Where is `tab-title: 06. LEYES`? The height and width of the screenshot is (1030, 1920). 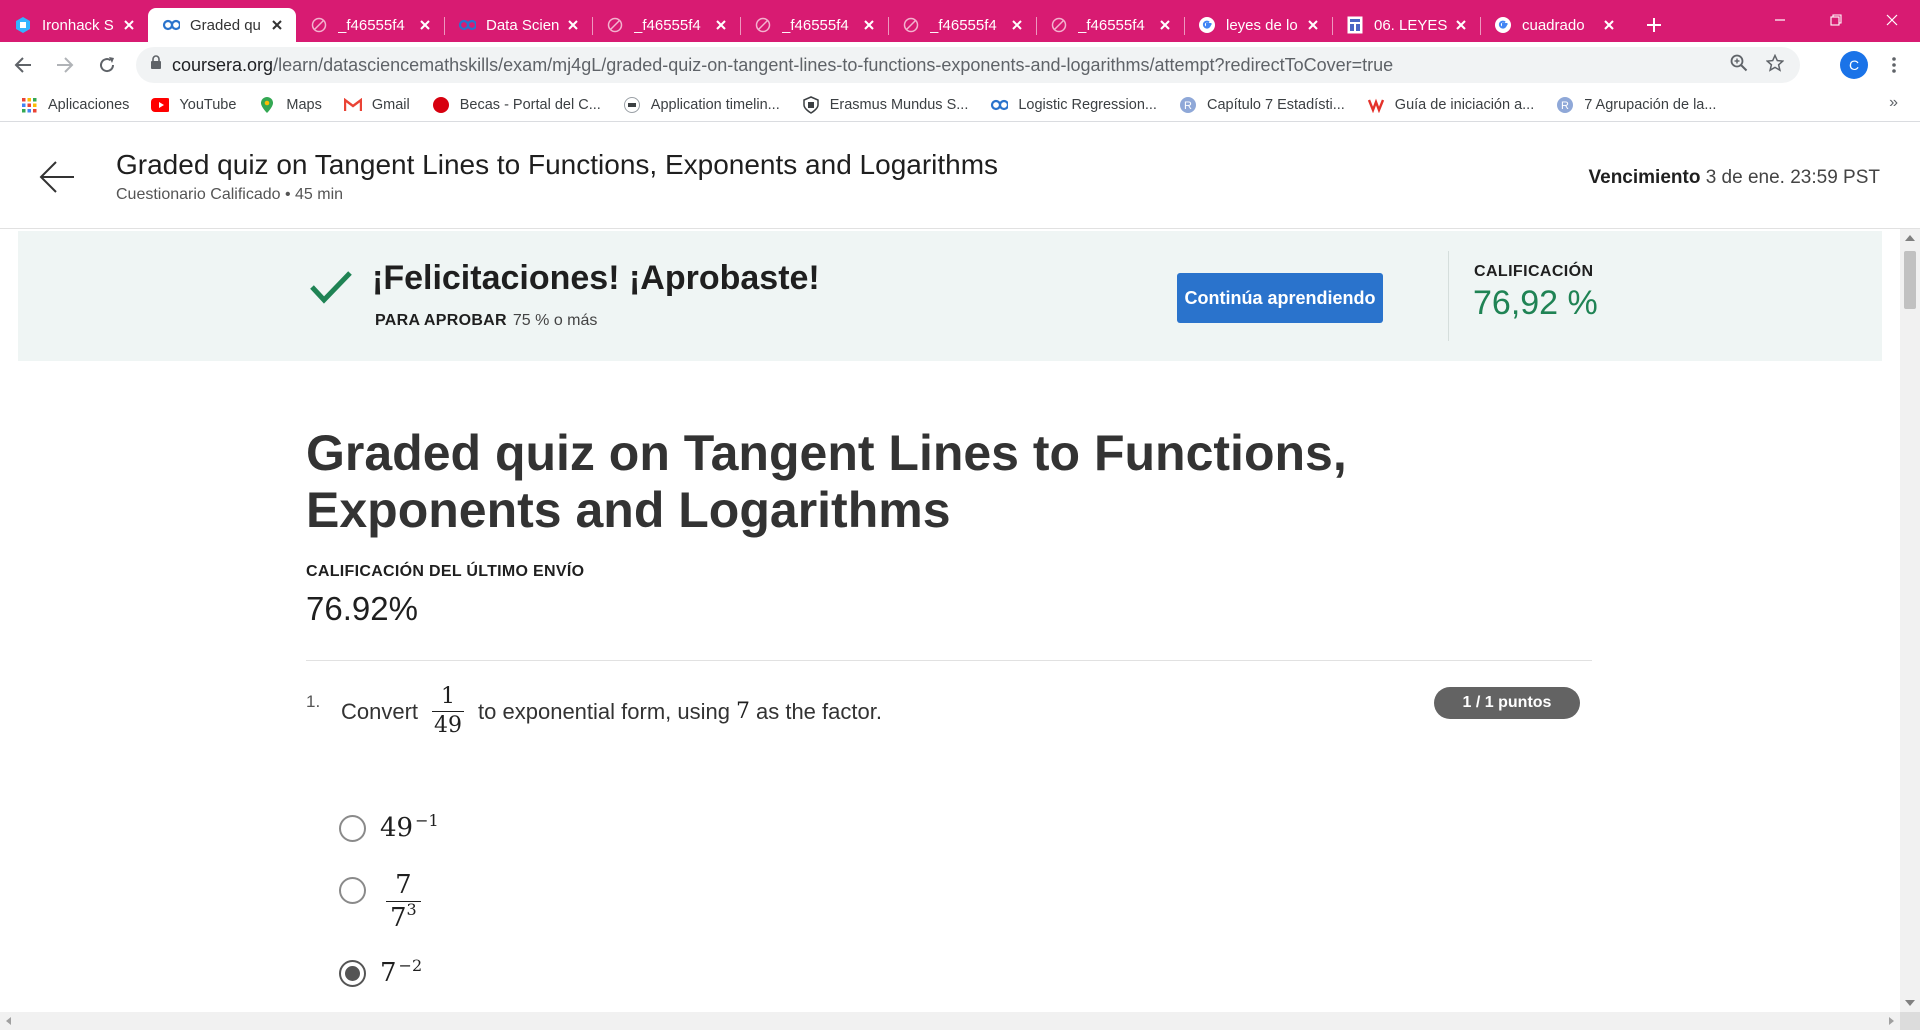 tab-title: 06. LEYES is located at coordinates (1411, 25).